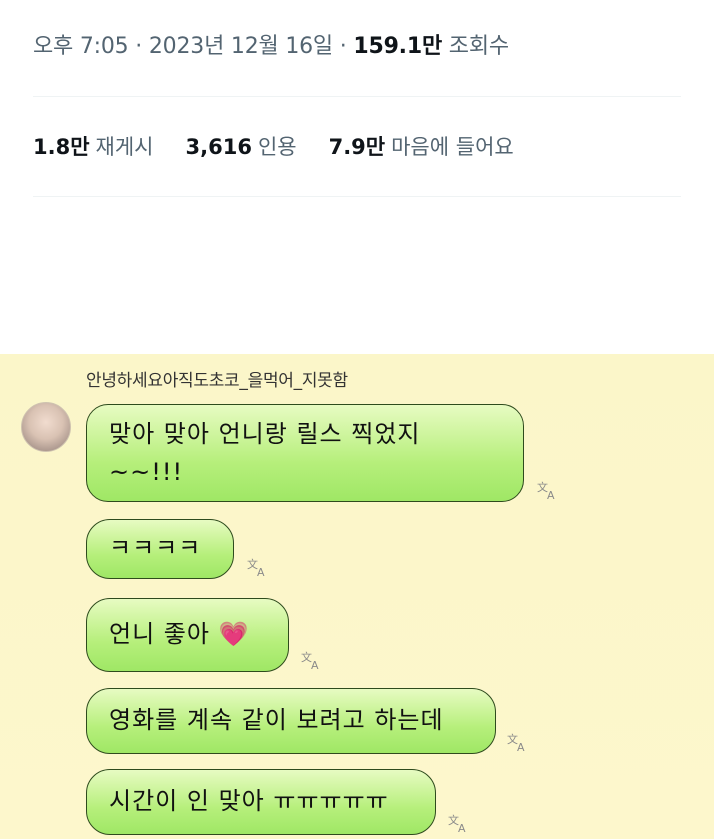 The width and height of the screenshot is (714, 839). I want to click on view-count-label: 조회수, so click(478, 46).